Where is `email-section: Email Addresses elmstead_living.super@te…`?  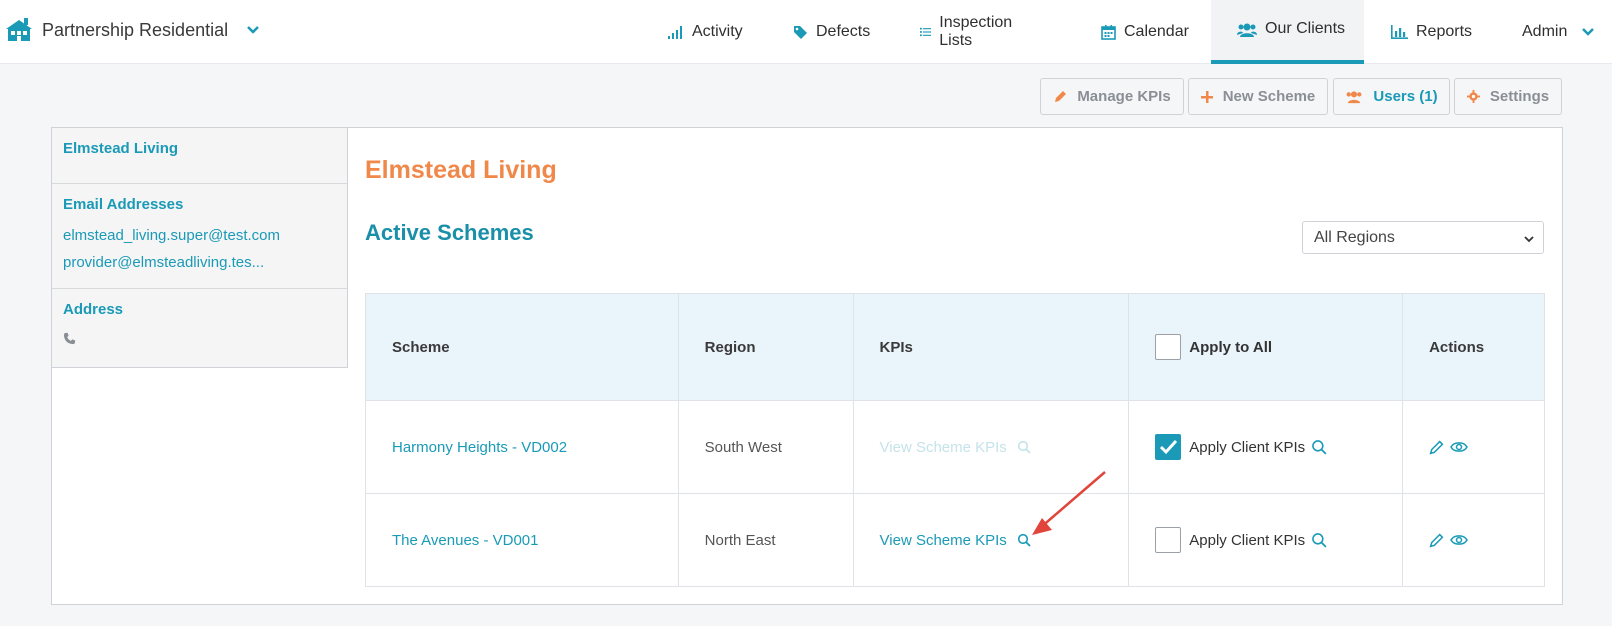
email-section: Email Addresses elmstead_living.super@te… is located at coordinates (199, 236).